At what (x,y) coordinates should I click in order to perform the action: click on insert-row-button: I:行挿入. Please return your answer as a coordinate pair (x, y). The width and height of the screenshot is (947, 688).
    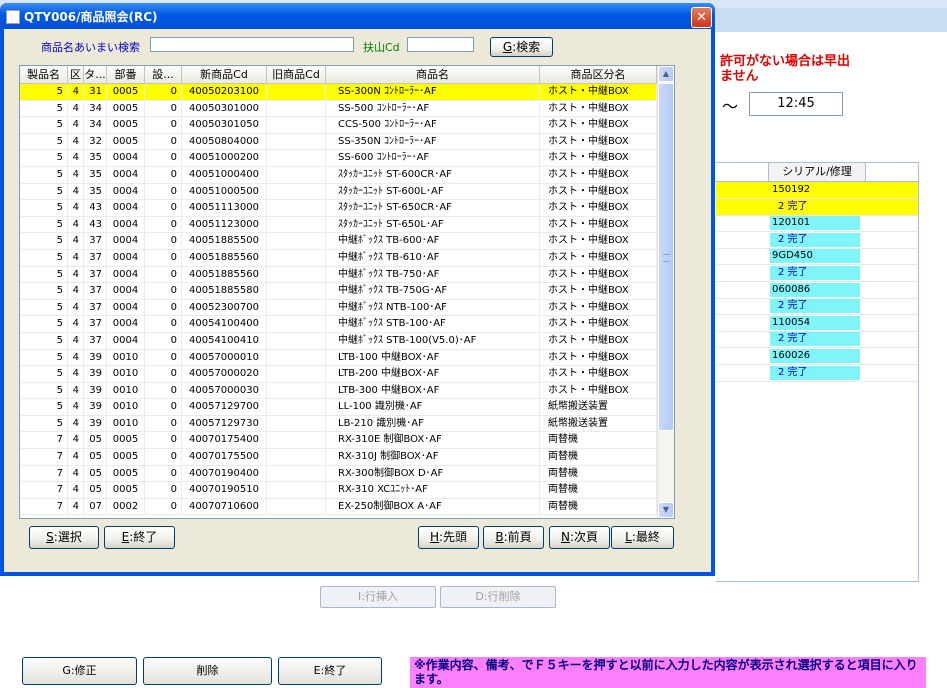
    Looking at the image, I should click on (378, 597).